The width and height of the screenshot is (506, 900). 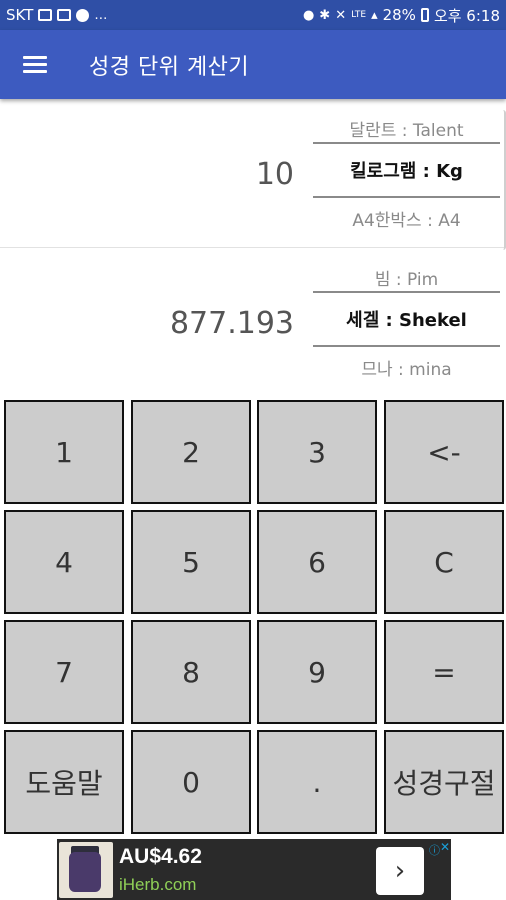 What do you see at coordinates (317, 562) in the screenshot?
I see `key-6: 6` at bounding box center [317, 562].